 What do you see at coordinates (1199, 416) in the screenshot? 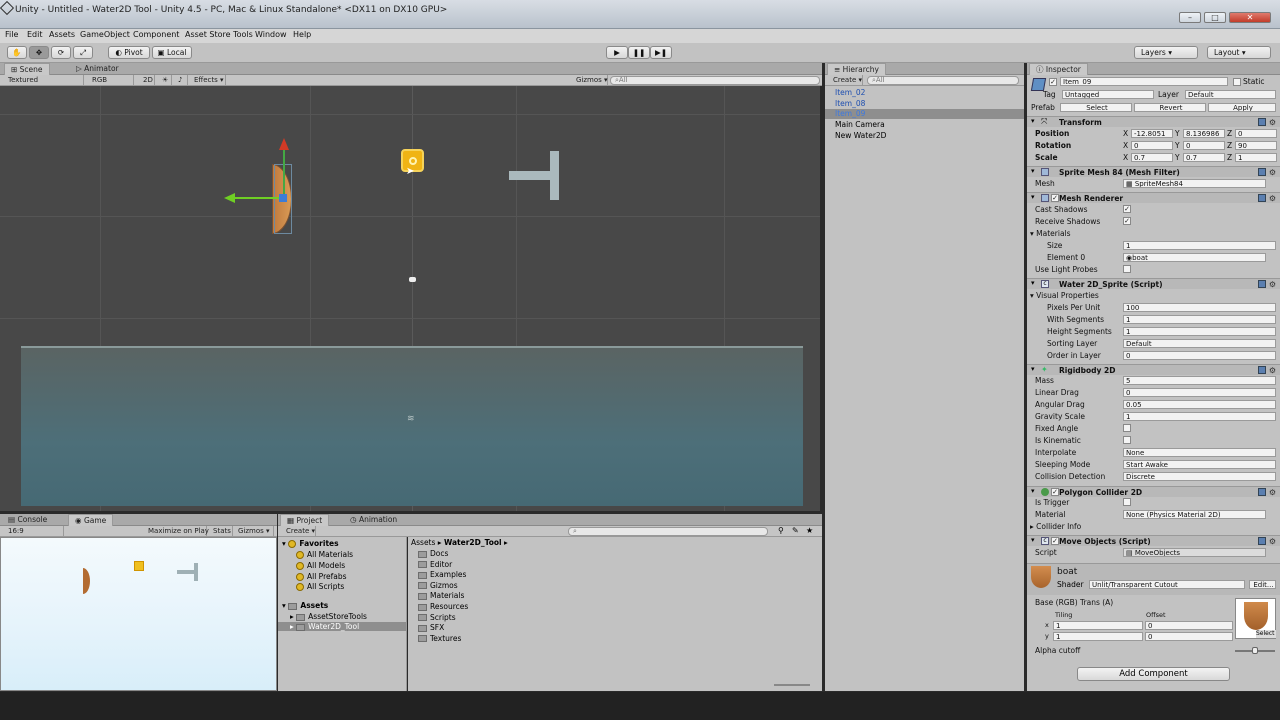
I see `rigidbody-field: 1` at bounding box center [1199, 416].